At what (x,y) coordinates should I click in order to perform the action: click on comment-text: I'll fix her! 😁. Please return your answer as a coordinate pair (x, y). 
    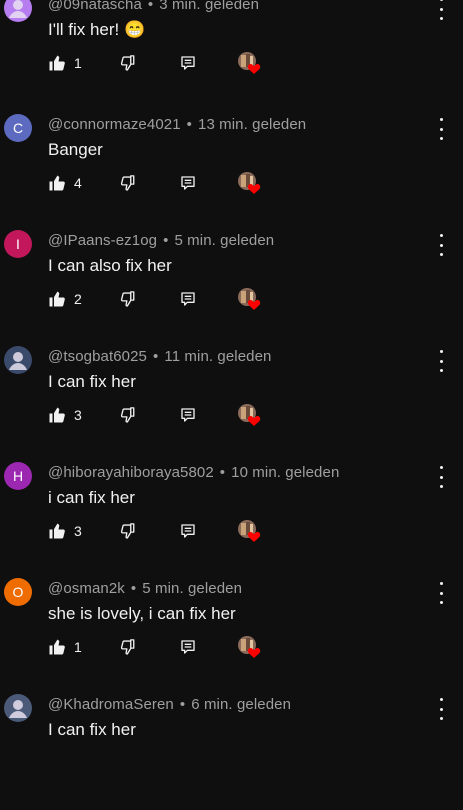
    Looking at the image, I should click on (97, 29).